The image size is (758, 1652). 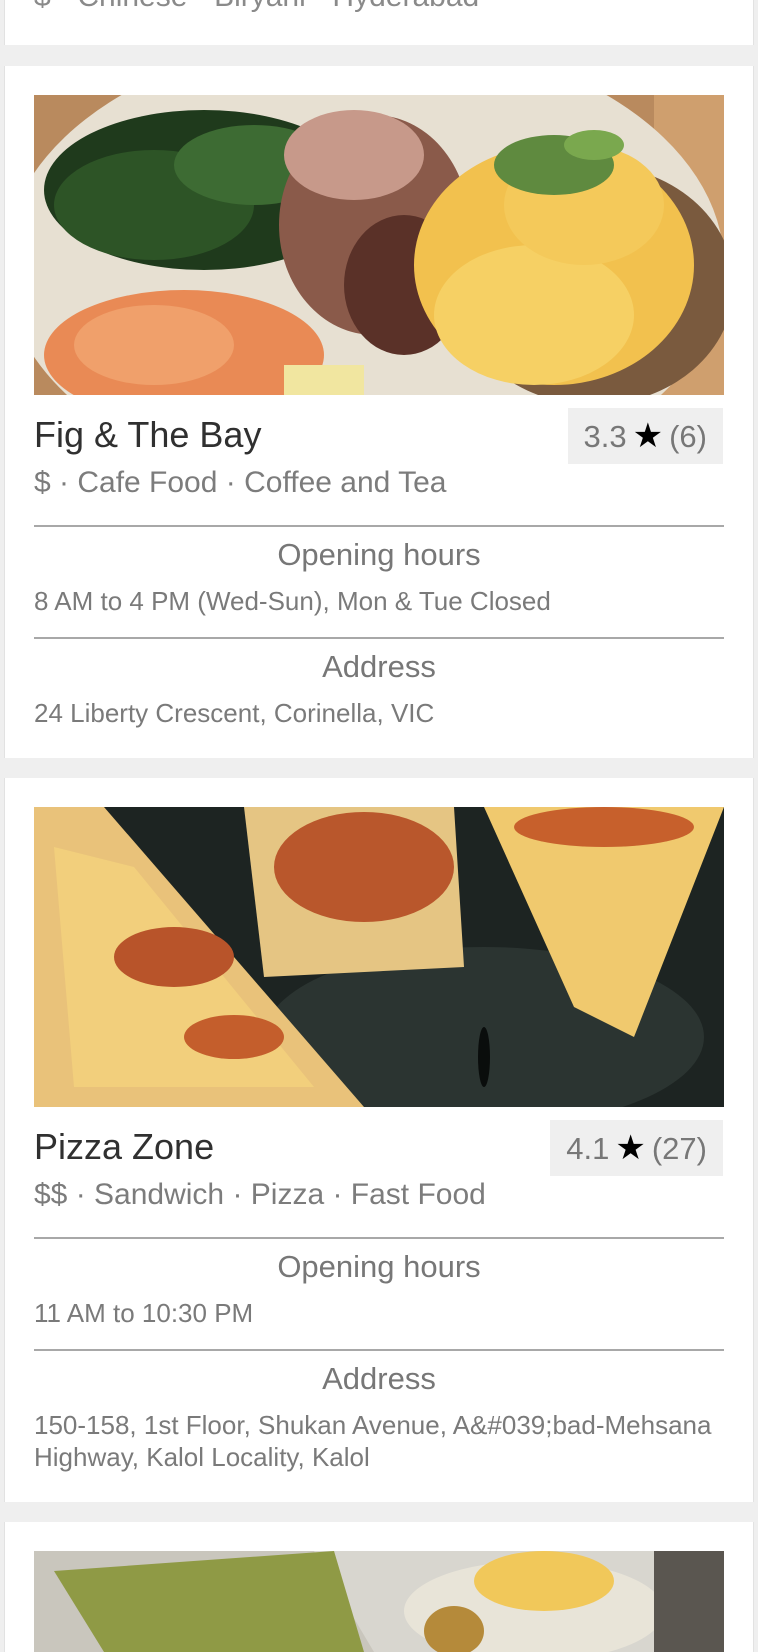 I want to click on restaurant-name: Pizza Zone, so click(x=124, y=1147).